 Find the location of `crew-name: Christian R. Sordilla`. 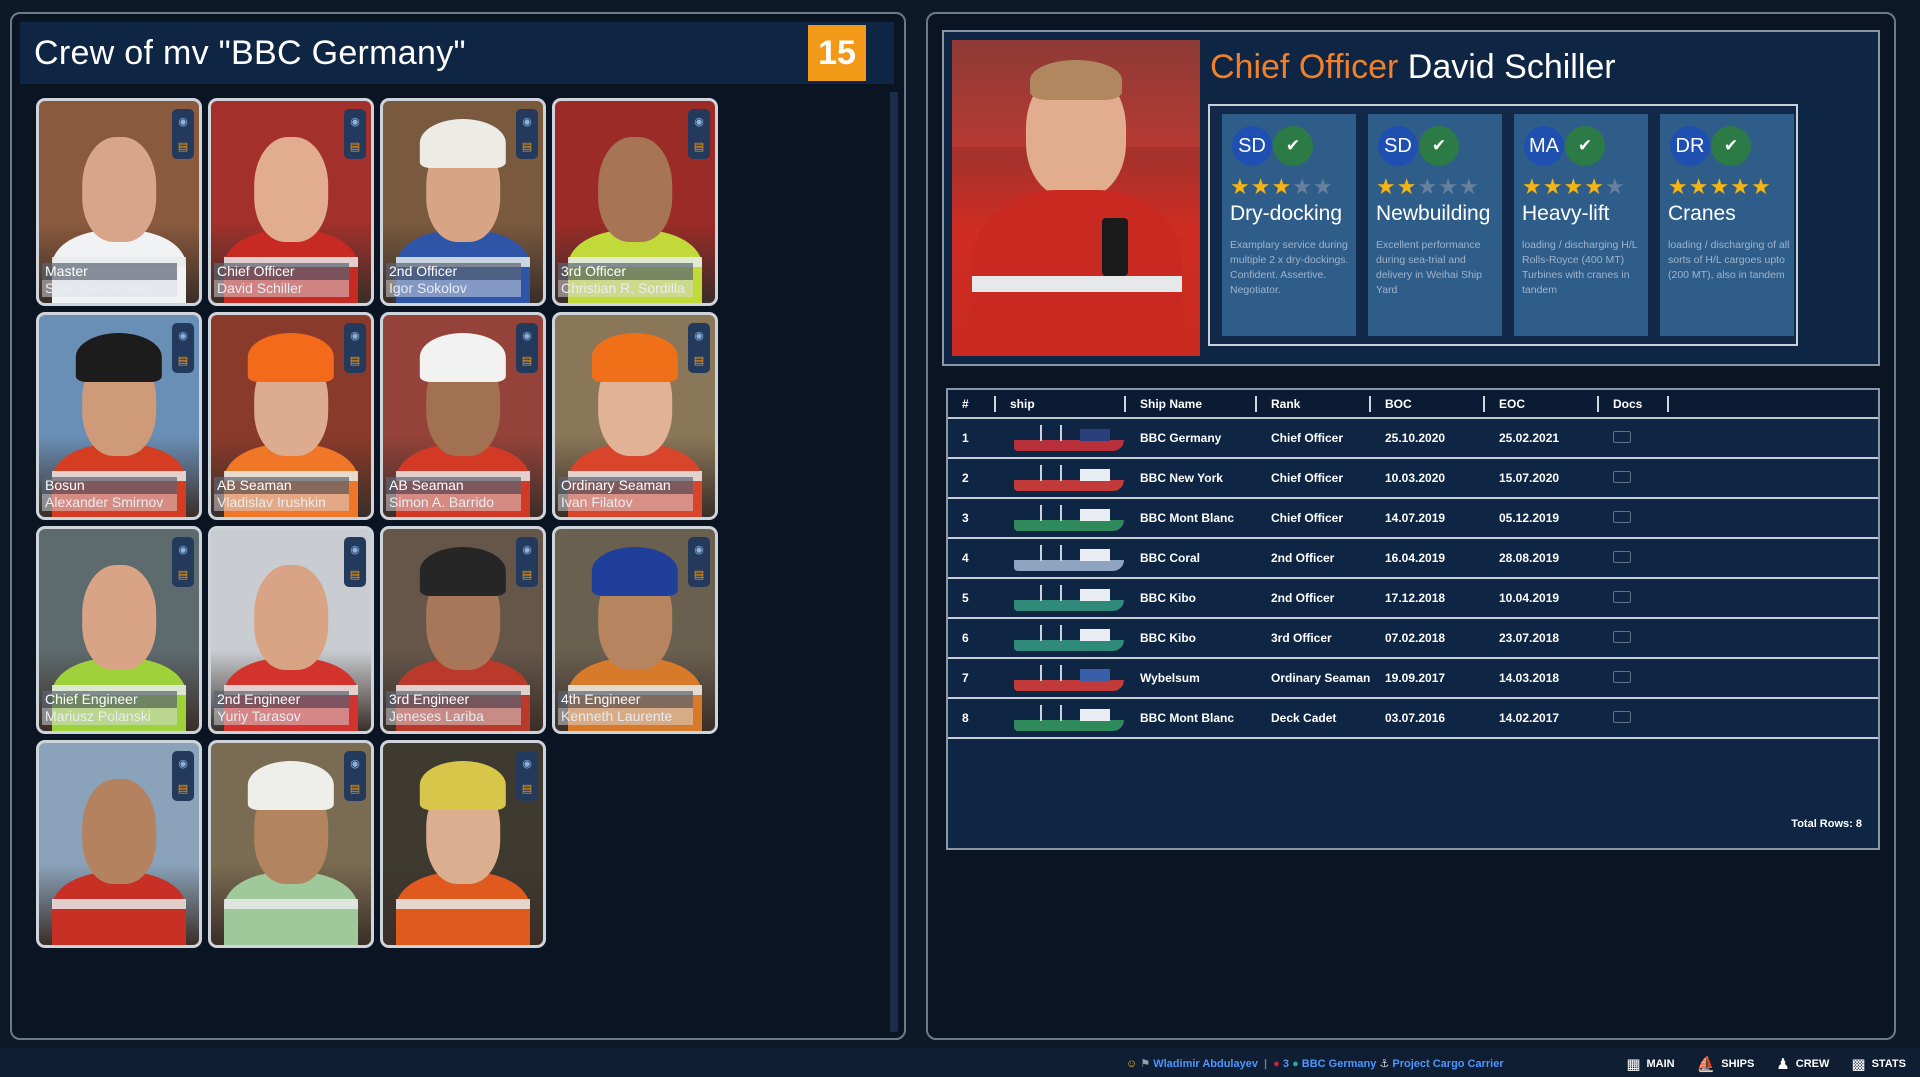

crew-name: Christian R. Sordilla is located at coordinates (625, 288).